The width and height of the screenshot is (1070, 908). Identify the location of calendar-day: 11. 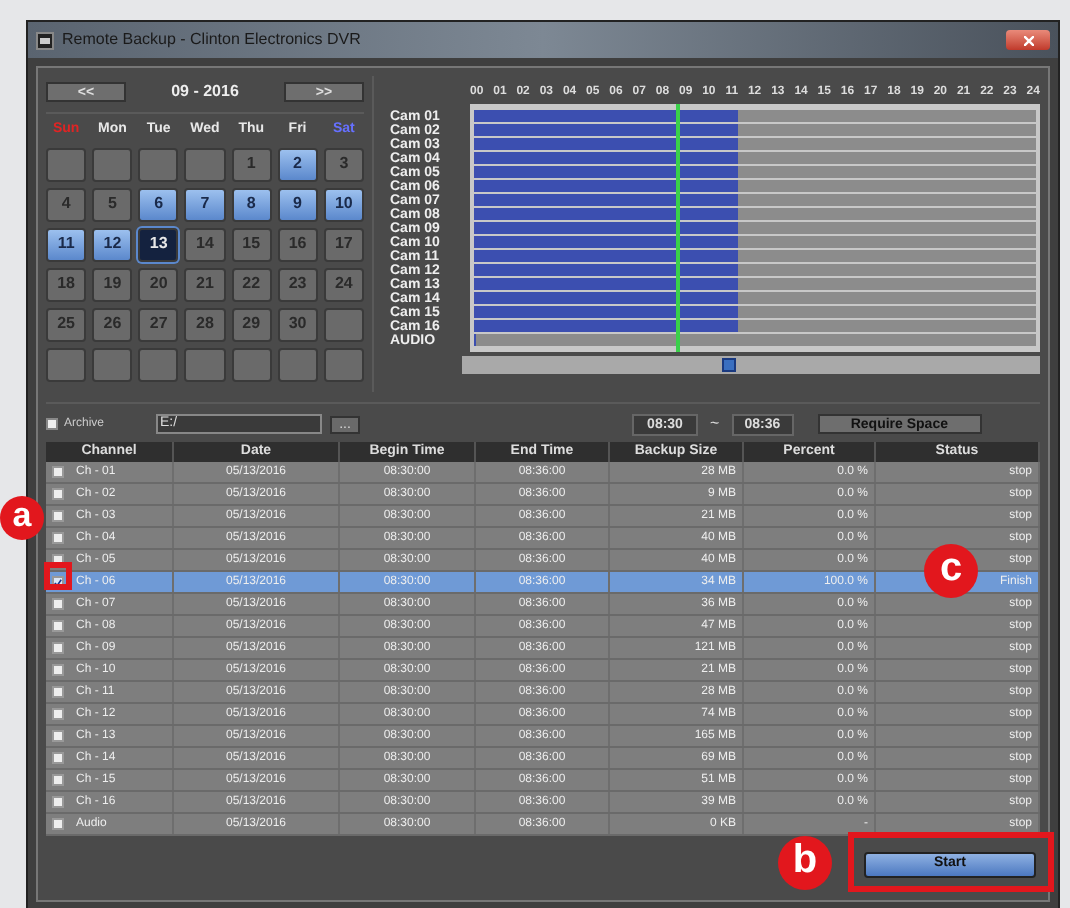
(66, 244).